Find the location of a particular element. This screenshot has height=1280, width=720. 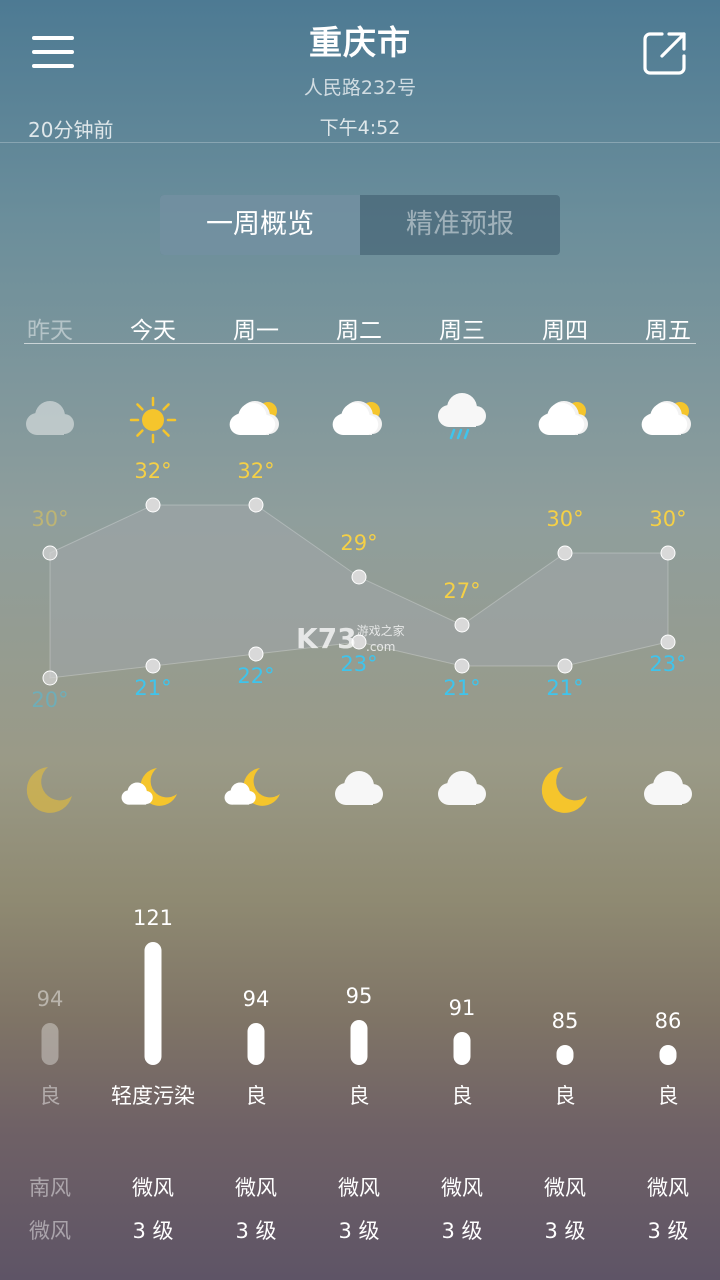

wind-level-4: 3 级 is located at coordinates (462, 1231).